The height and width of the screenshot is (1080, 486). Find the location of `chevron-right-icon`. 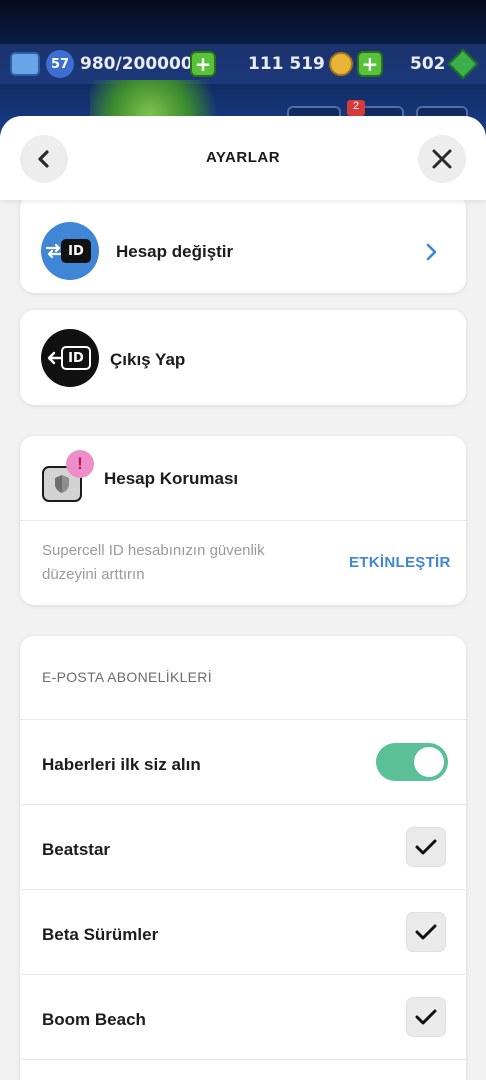

chevron-right-icon is located at coordinates (431, 252).